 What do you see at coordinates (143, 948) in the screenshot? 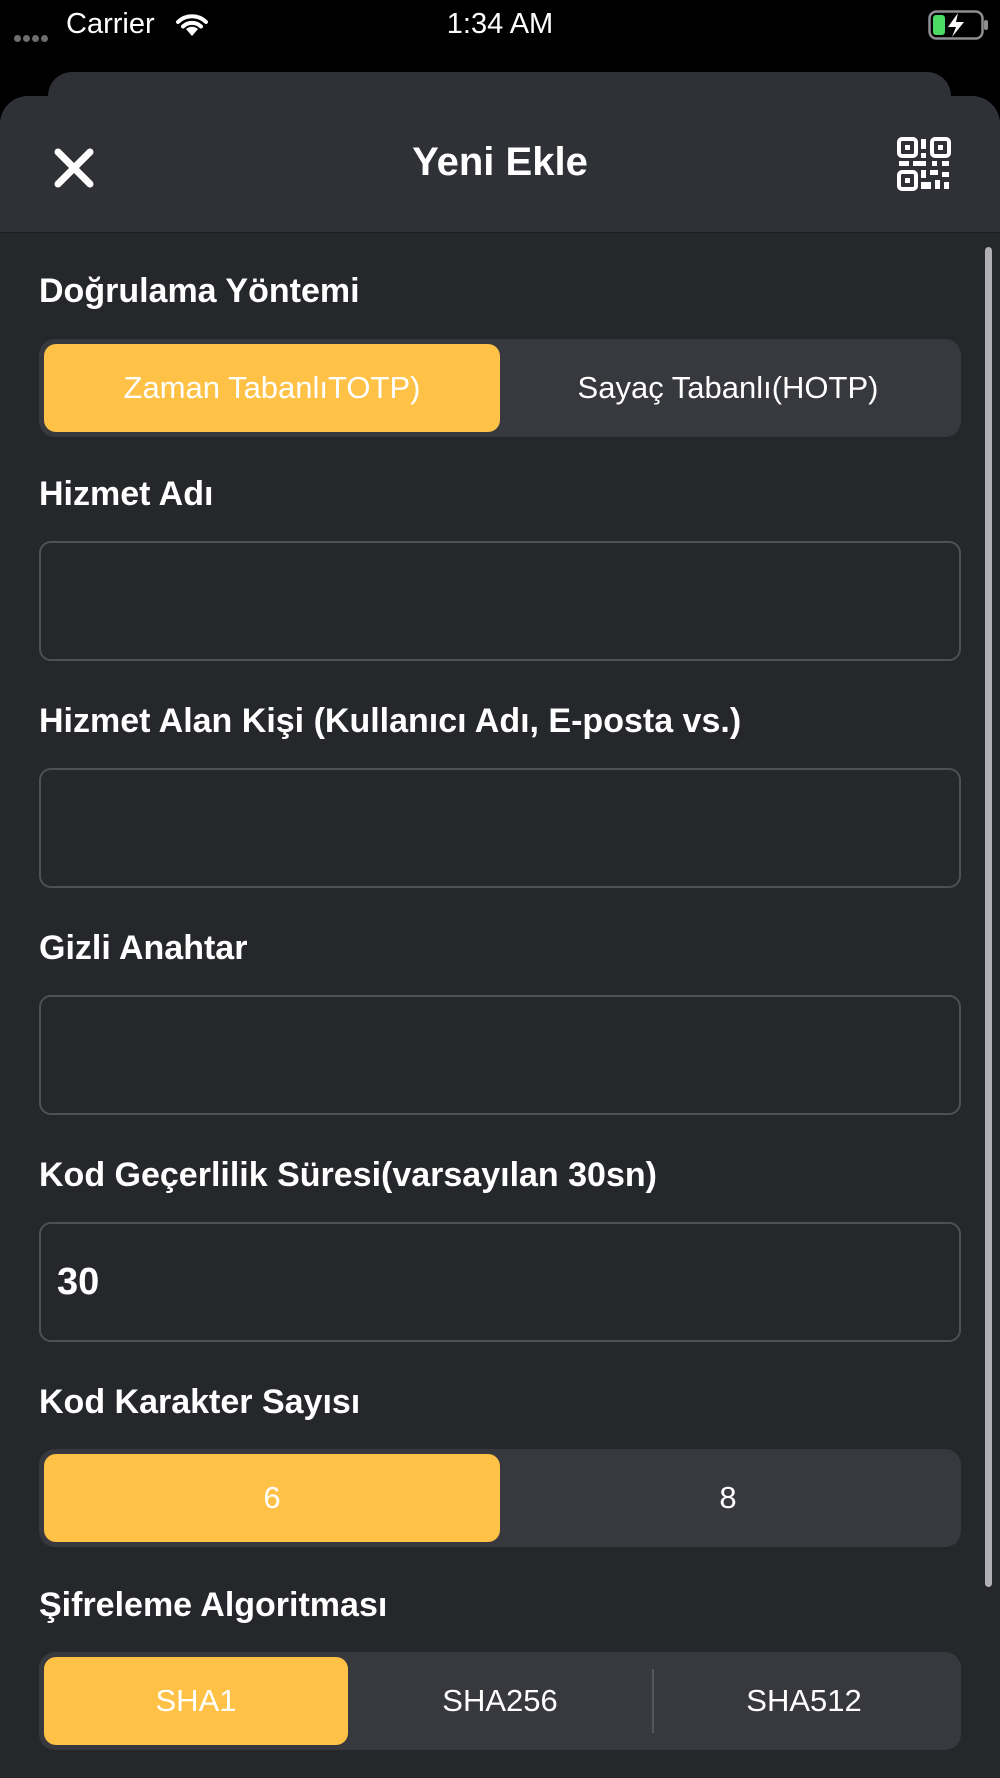
I see `secret-key-label: Gizli Anahtar` at bounding box center [143, 948].